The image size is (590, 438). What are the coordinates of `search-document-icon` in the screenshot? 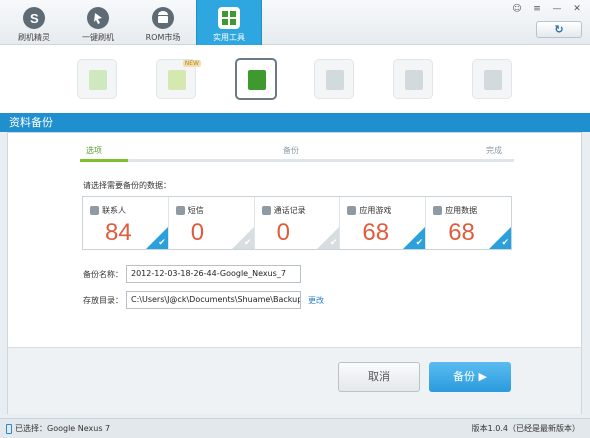 It's located at (493, 80).